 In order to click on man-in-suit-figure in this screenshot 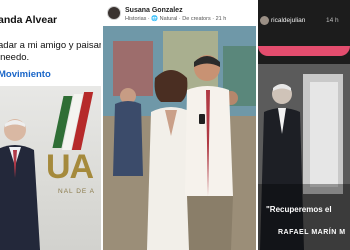, I will do `click(20, 184)`.